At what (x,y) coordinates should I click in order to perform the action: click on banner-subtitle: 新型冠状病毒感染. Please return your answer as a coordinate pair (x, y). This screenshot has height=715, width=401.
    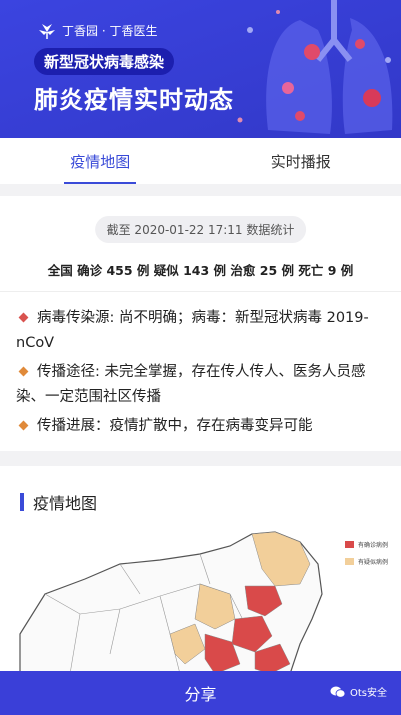
    Looking at the image, I should click on (104, 61).